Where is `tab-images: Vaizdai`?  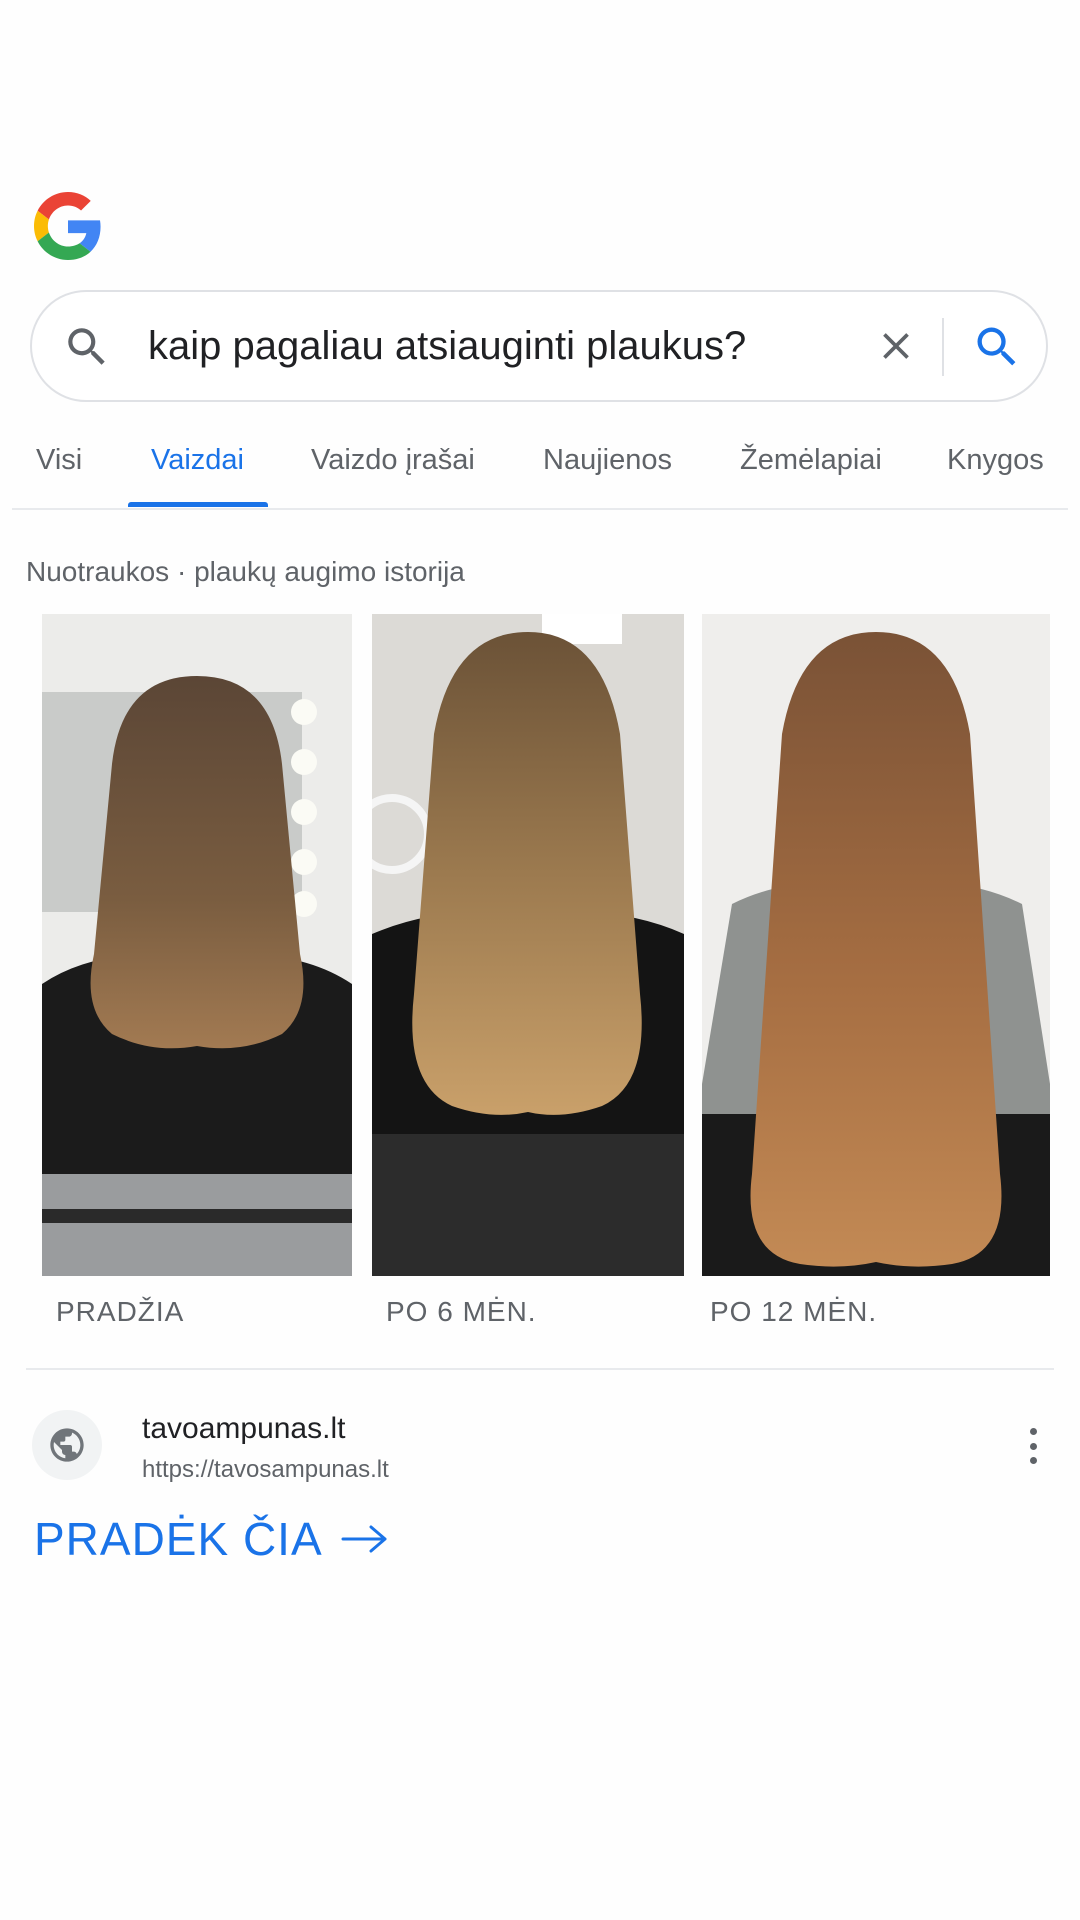 tab-images: Vaizdai is located at coordinates (197, 460).